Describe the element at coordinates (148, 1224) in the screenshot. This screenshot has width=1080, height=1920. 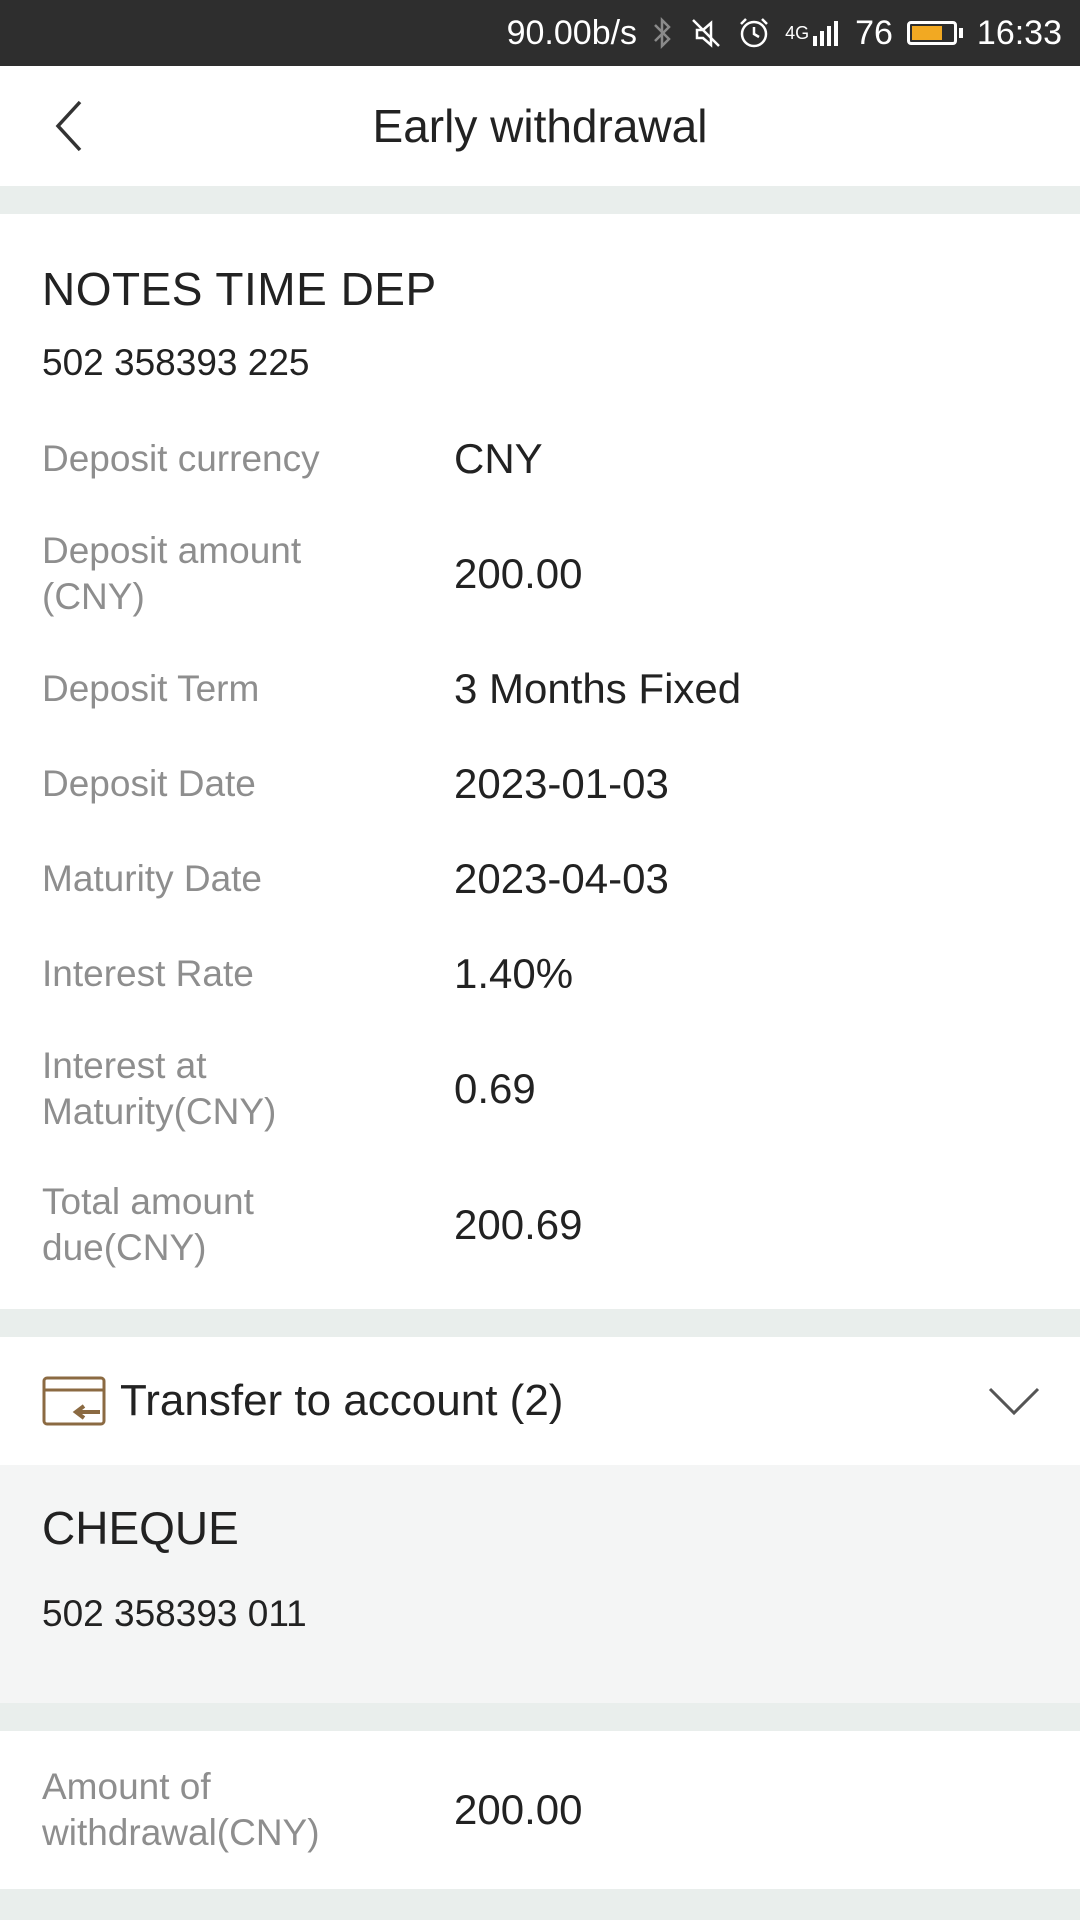
I see `detail-label: Total amount due(CNY)` at that location.